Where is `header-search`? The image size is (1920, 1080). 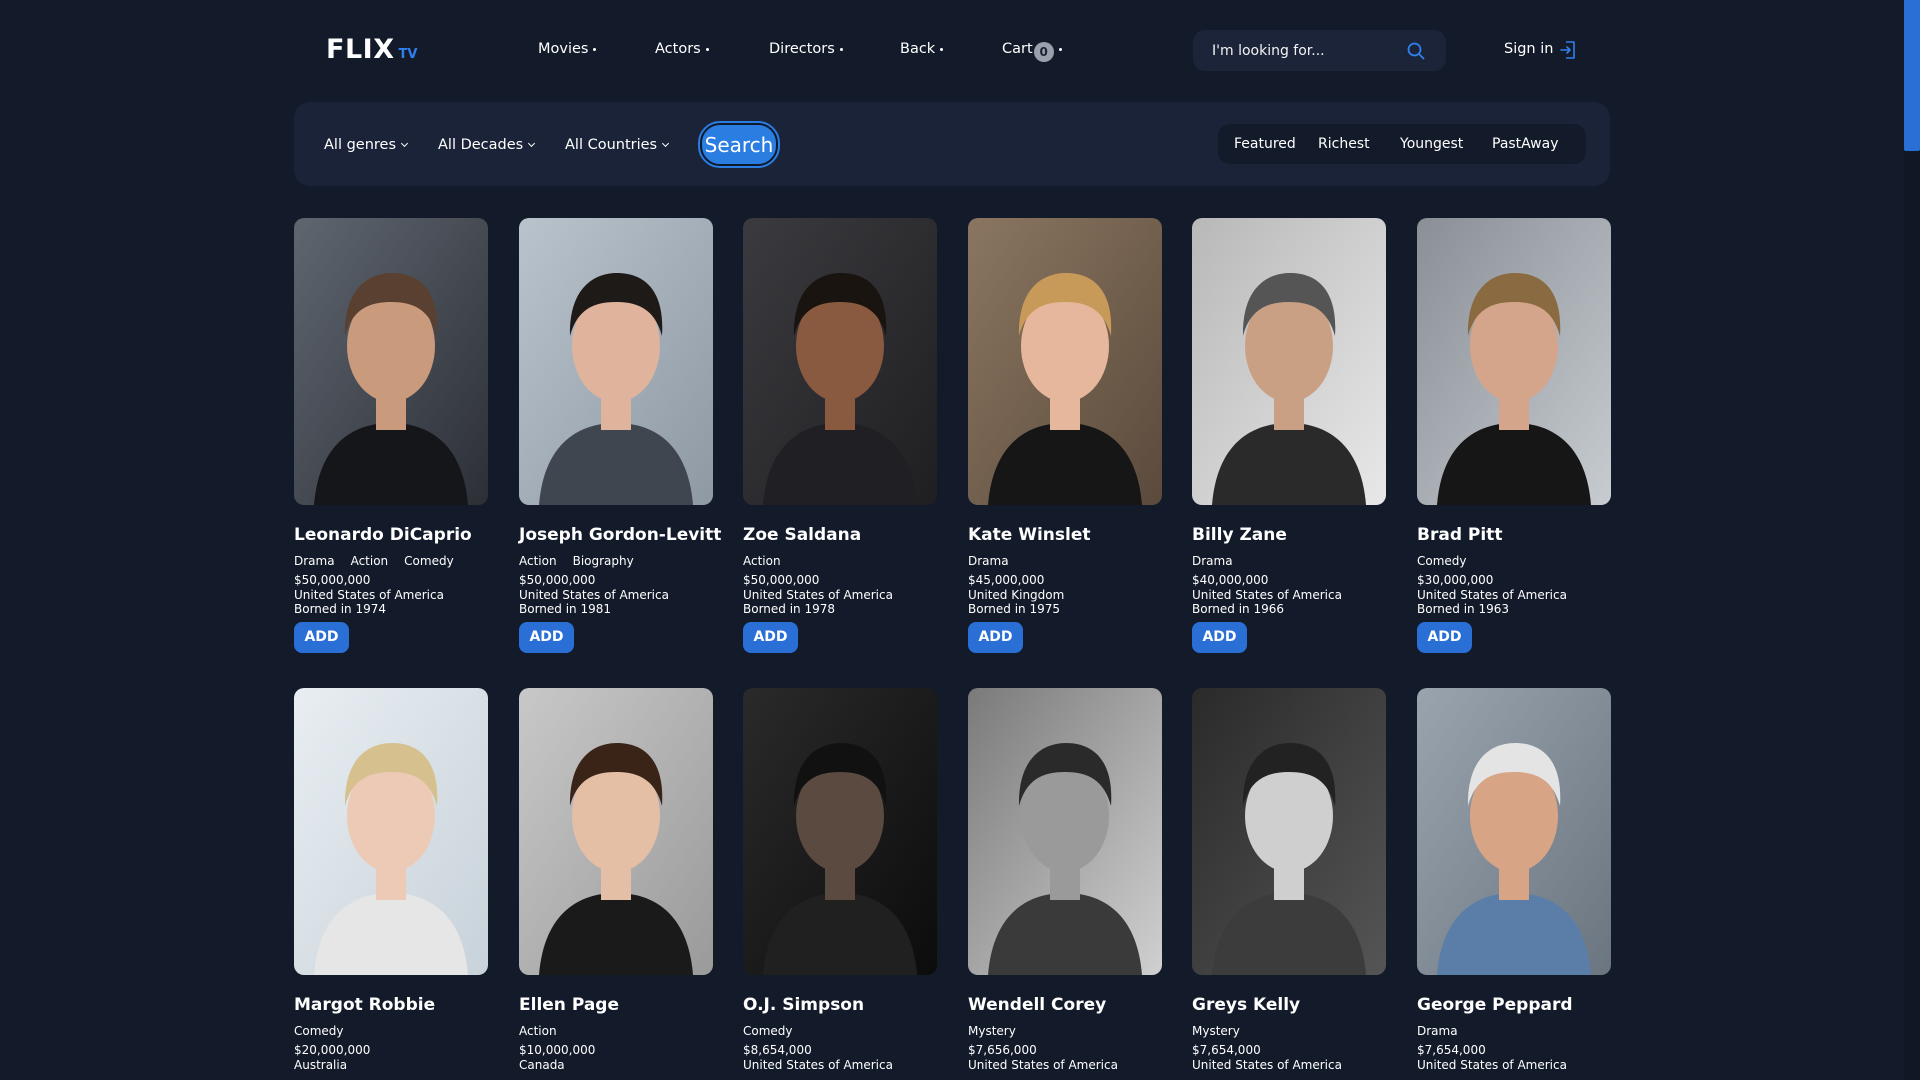 header-search is located at coordinates (1319, 50).